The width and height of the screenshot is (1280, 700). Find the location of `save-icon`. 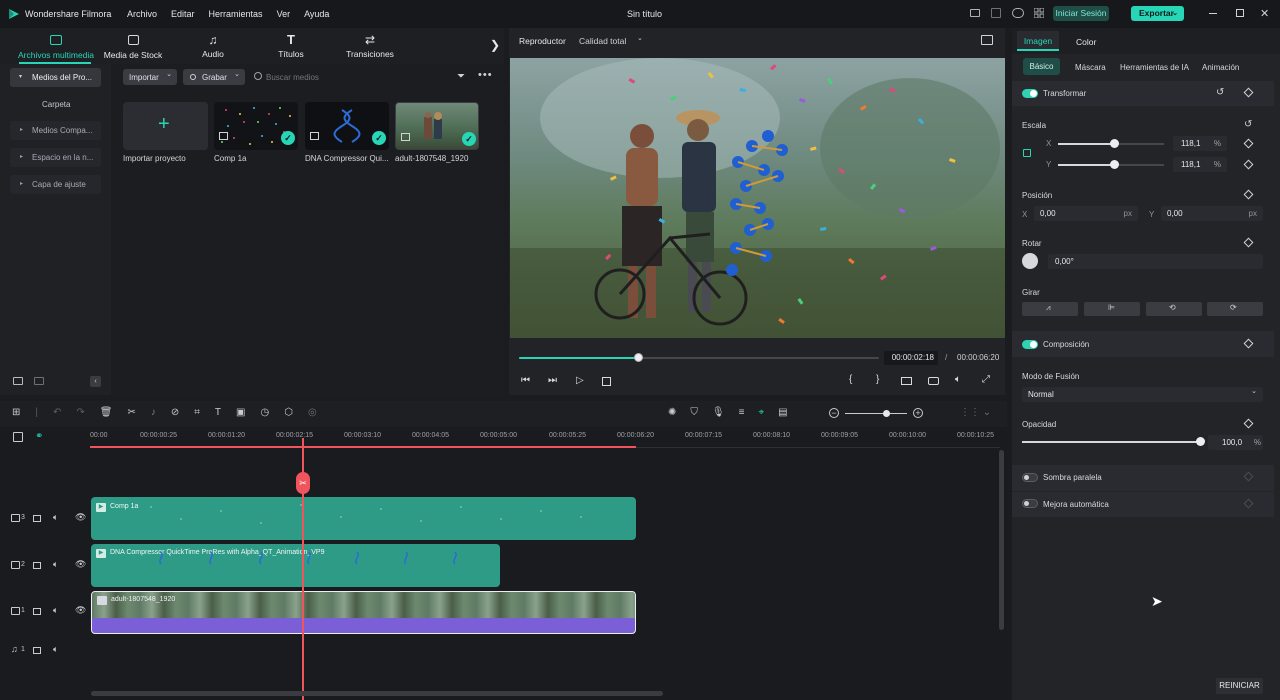

save-icon is located at coordinates (996, 13).